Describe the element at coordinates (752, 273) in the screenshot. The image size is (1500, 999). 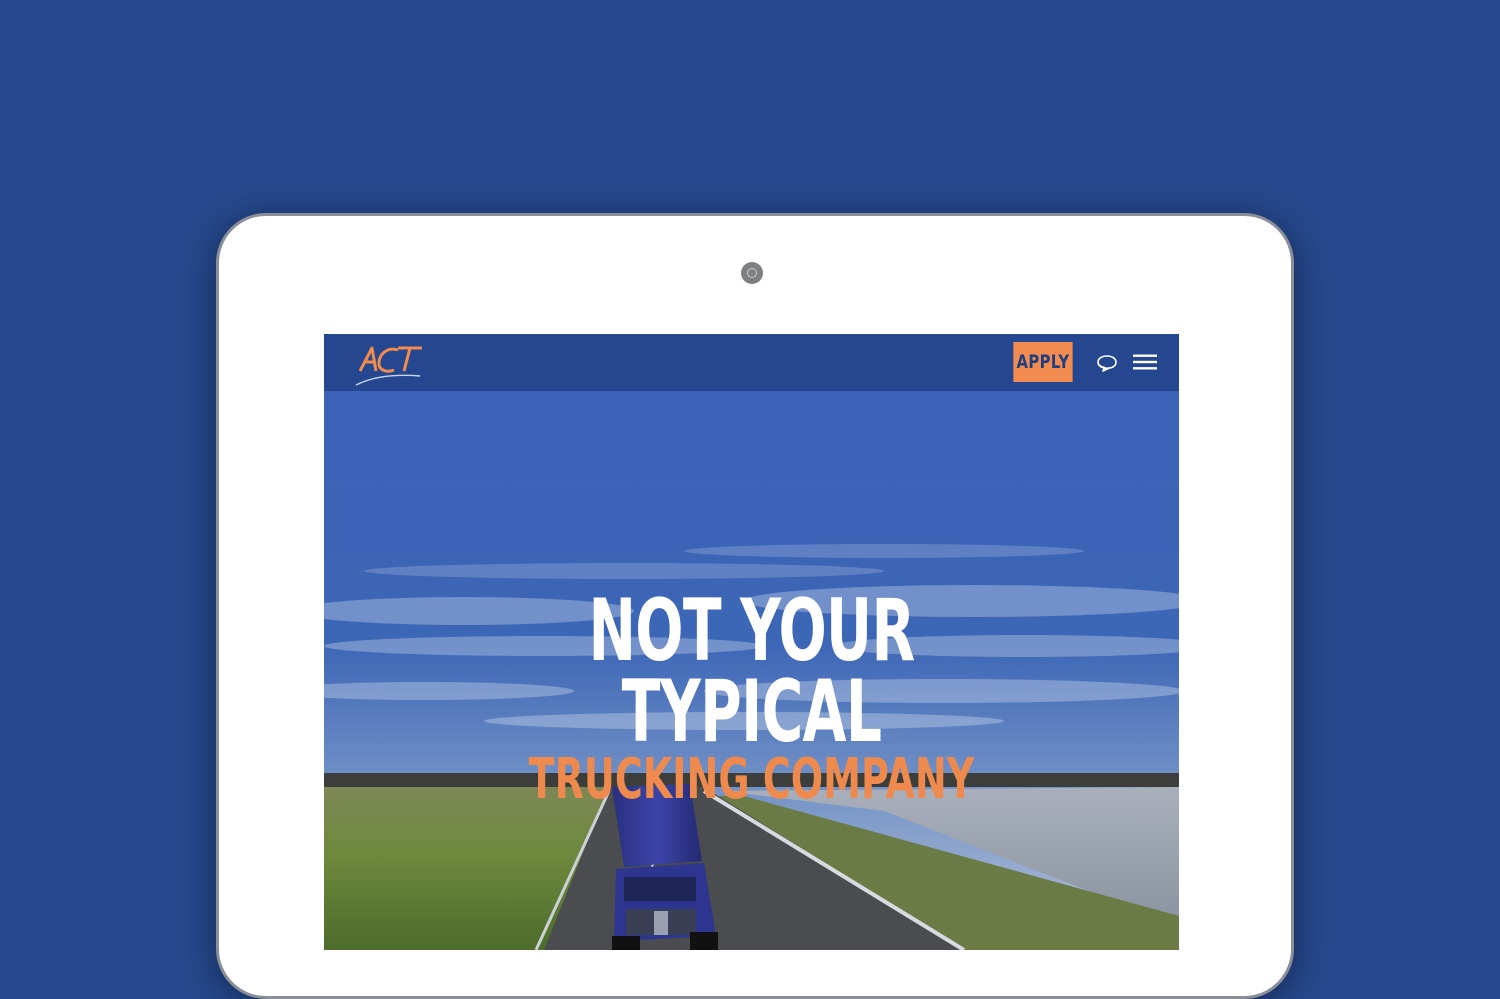
I see `camera-icon` at that location.